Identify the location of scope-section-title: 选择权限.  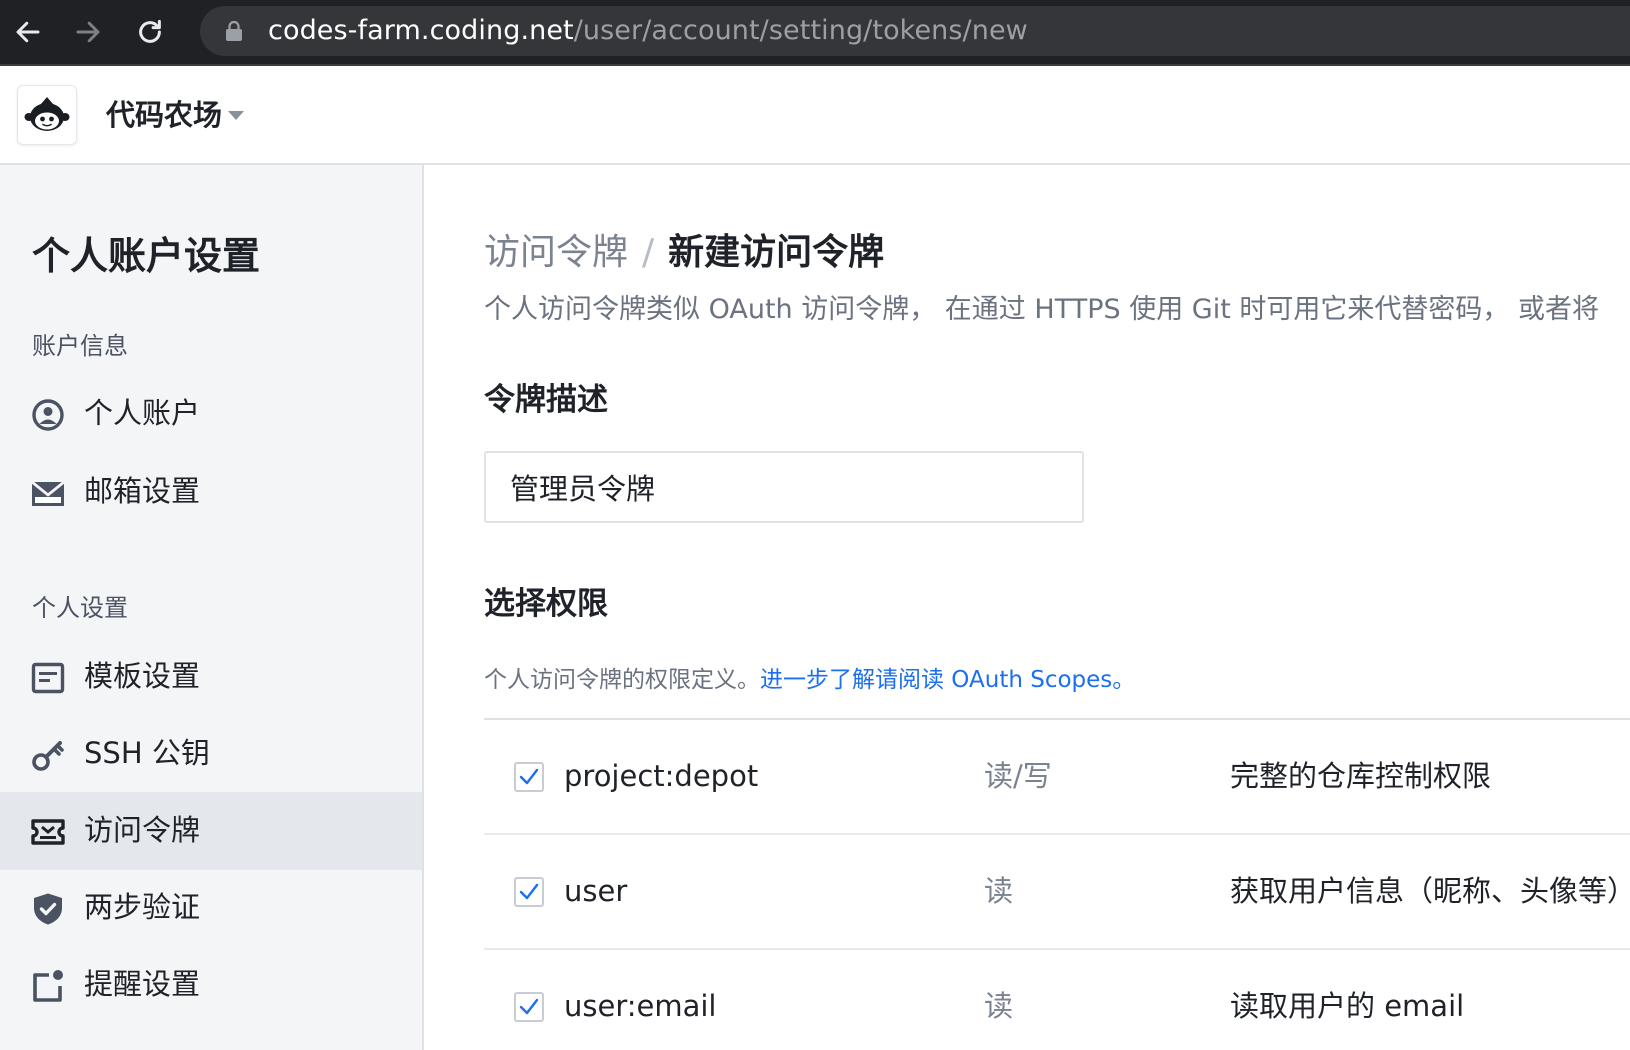
(546, 604).